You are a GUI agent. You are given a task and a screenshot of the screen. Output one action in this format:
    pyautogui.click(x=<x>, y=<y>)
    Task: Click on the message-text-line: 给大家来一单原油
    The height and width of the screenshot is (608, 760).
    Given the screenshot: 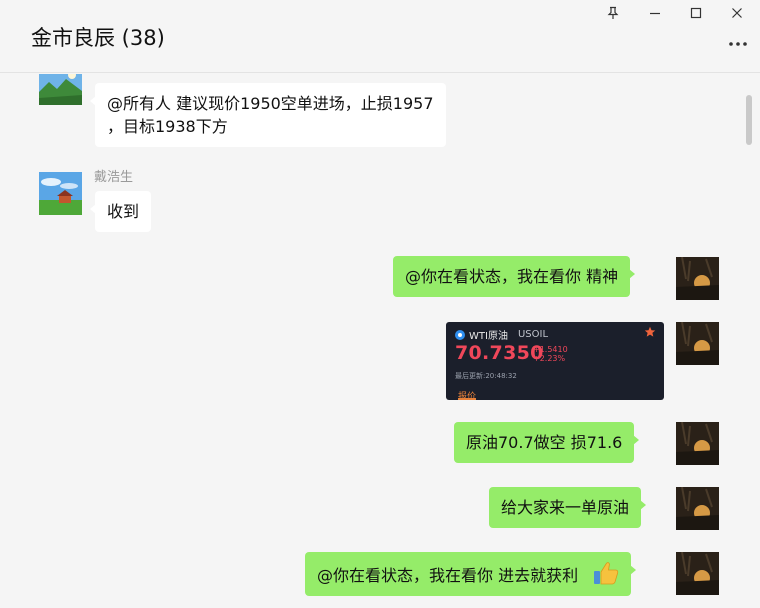 What is the action you would take?
    pyautogui.click(x=565, y=507)
    